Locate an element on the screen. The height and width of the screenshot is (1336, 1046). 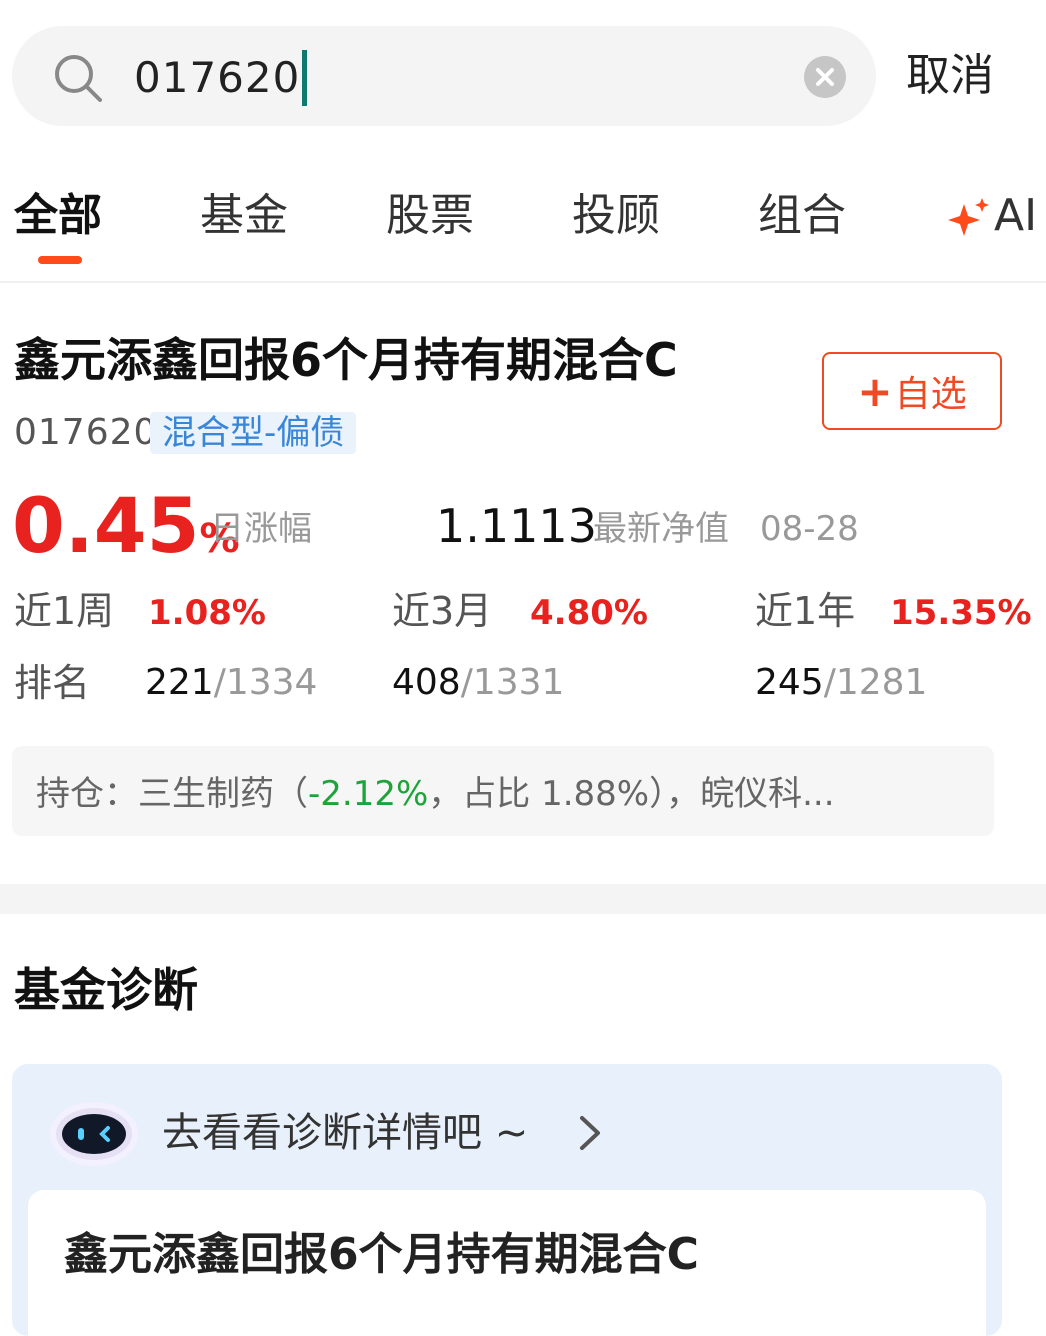
rank-1w-position: 221 is located at coordinates (179, 682).